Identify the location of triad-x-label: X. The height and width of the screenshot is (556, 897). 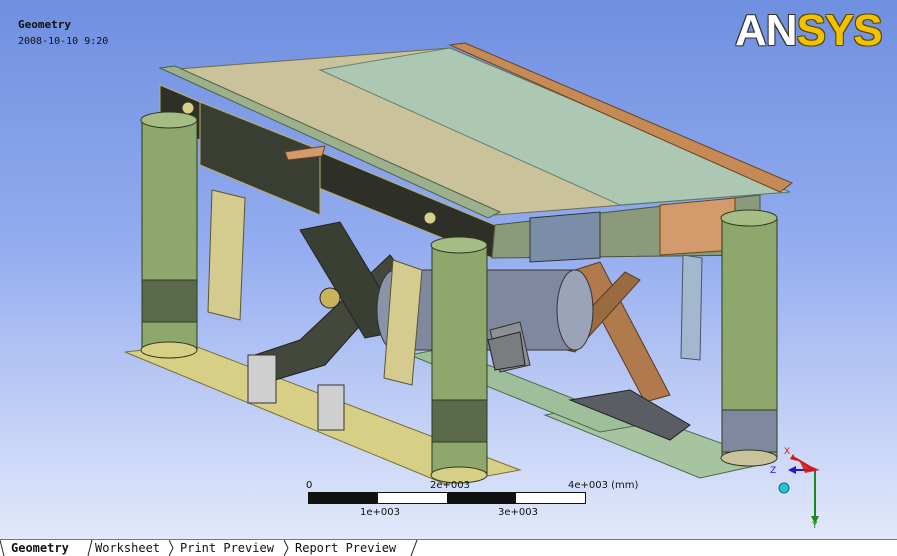
(787, 452).